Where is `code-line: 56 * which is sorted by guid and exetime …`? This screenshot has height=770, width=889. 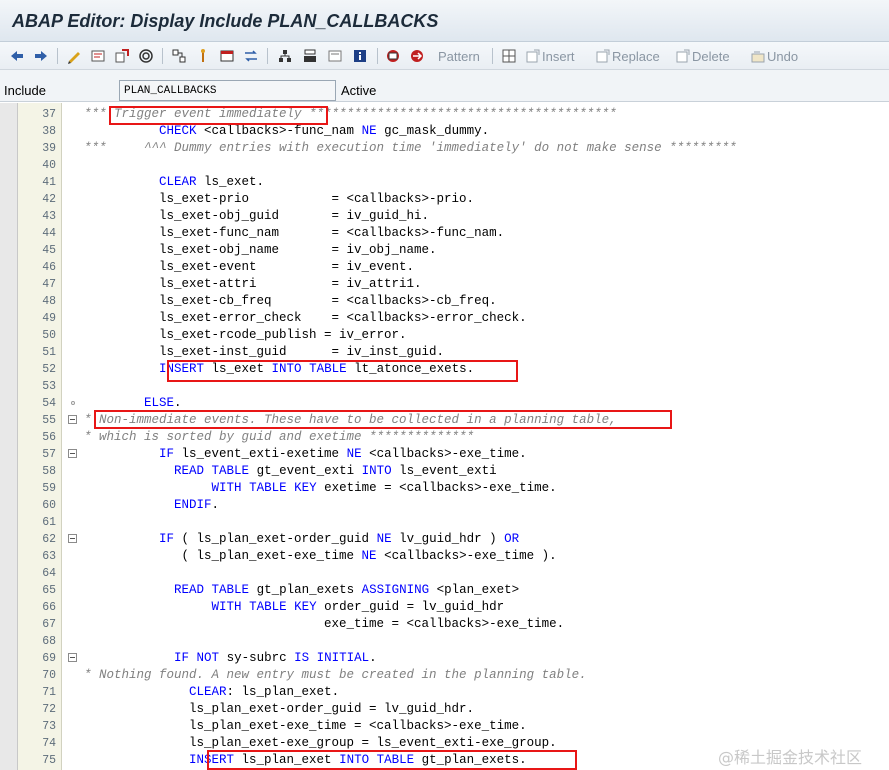 code-line: 56 * which is sorted by guid and exetime … is located at coordinates (444, 437).